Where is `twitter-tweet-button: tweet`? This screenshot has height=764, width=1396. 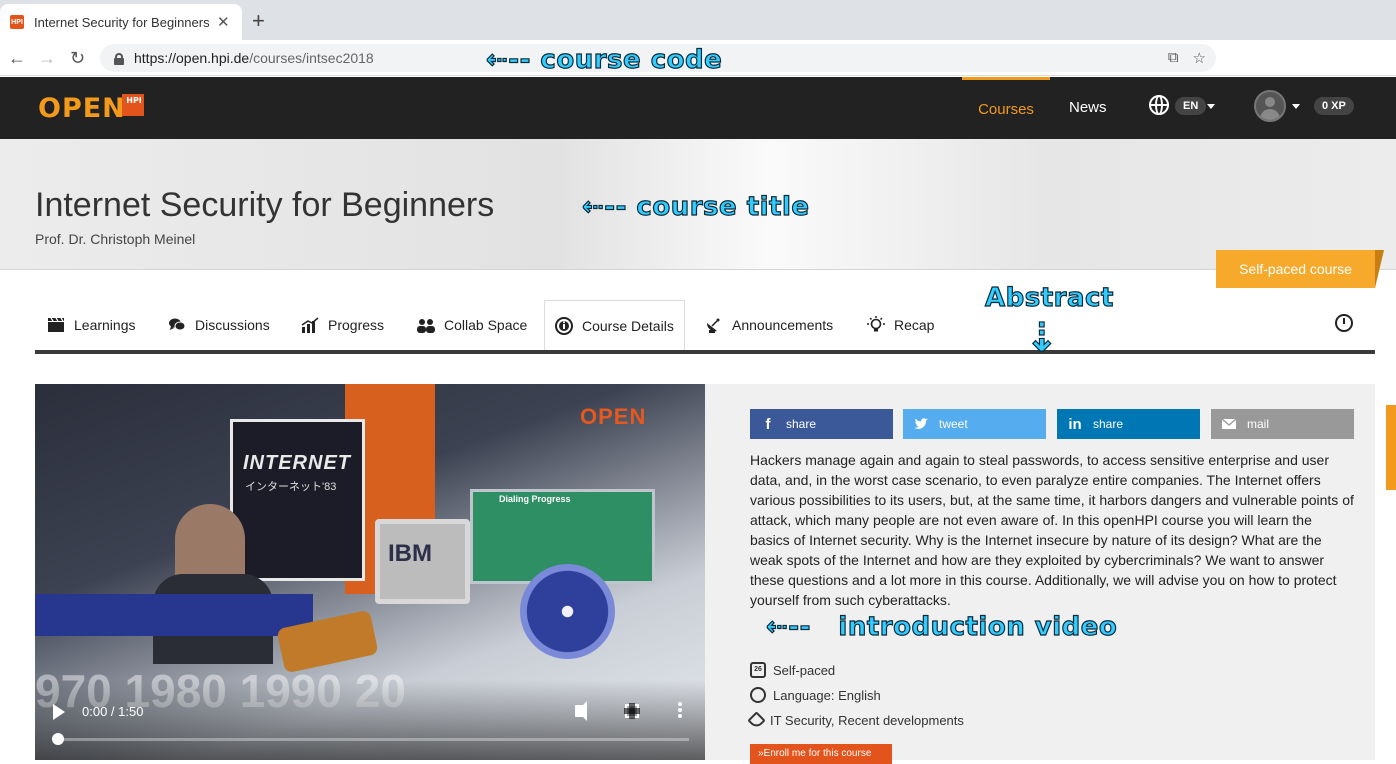 twitter-tweet-button: tweet is located at coordinates (974, 424).